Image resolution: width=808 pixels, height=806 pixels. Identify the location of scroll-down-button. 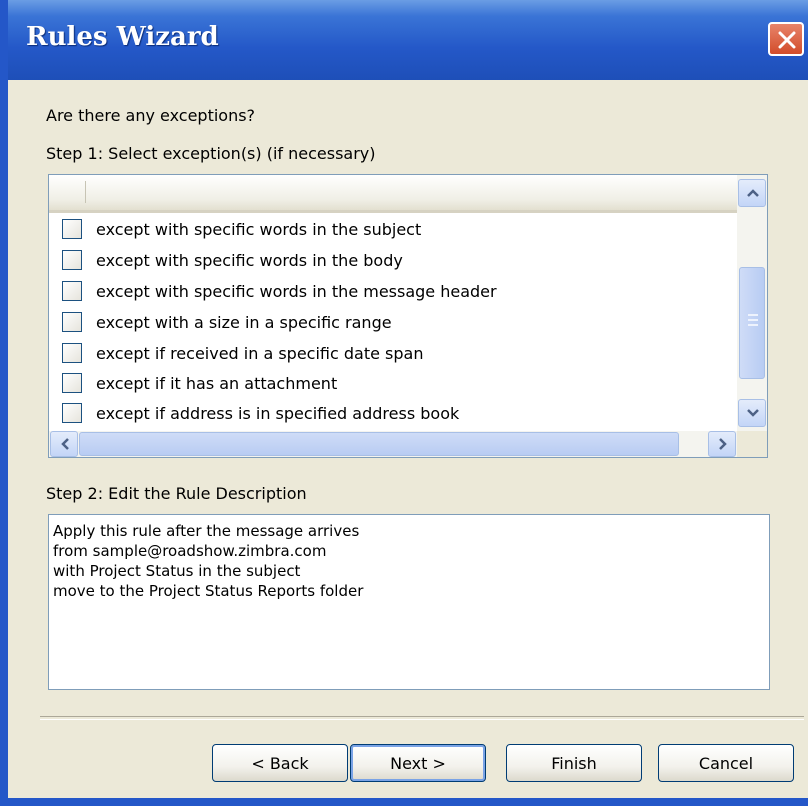
(752, 413).